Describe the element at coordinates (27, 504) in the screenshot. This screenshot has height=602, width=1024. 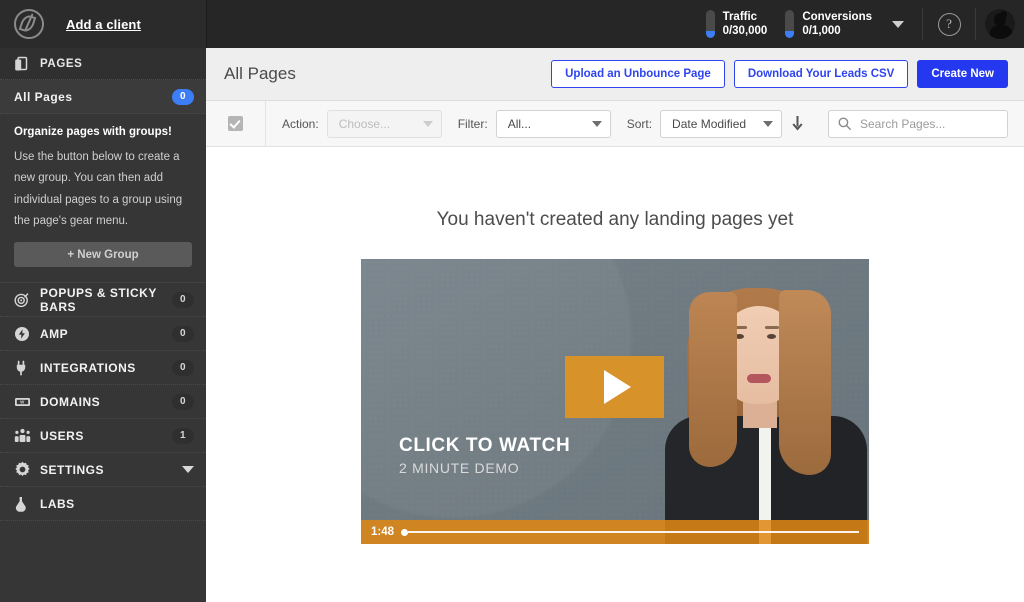
I see `flask-icon` at that location.